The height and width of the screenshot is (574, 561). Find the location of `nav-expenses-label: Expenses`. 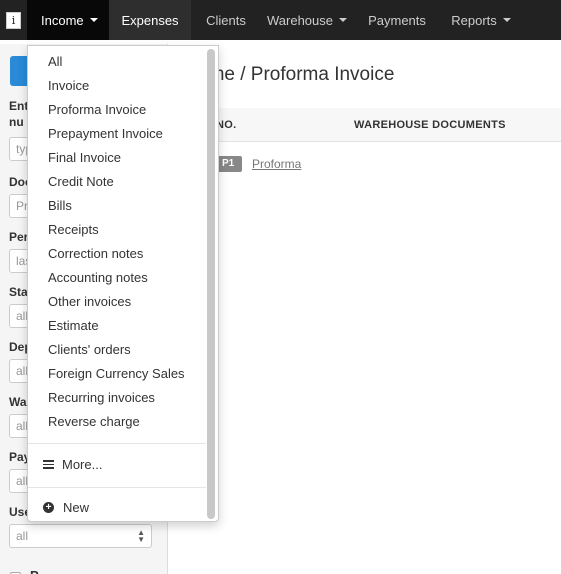

nav-expenses-label: Expenses is located at coordinates (150, 20).